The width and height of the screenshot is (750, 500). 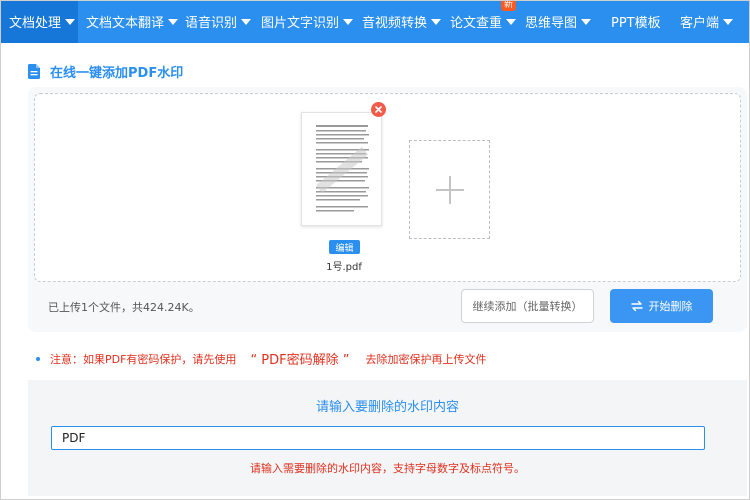 I want to click on nav-item-image-ocr: 图片文字识别, so click(x=303, y=21).